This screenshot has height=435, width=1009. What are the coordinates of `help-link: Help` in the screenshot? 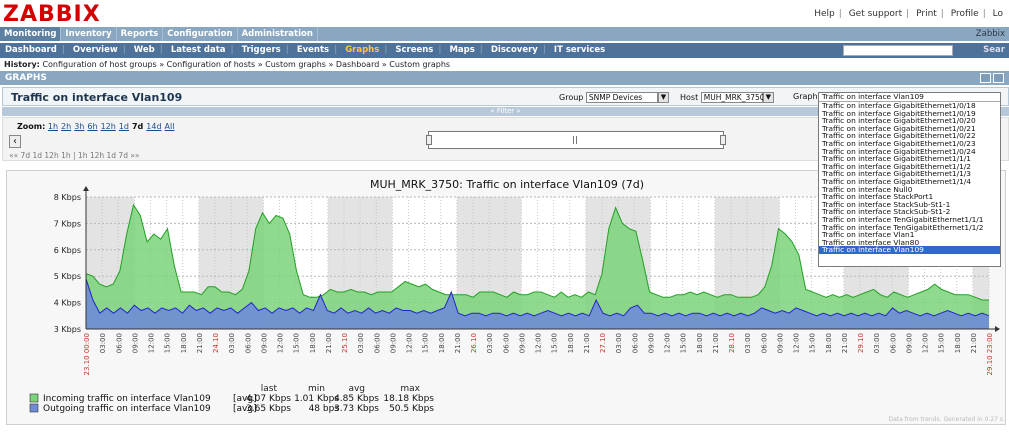 It's located at (824, 14).